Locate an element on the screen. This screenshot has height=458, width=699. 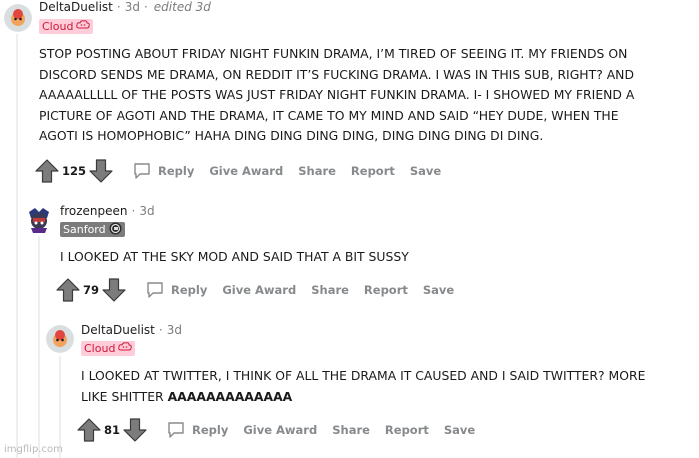
vote-score: 79 is located at coordinates (91, 290).